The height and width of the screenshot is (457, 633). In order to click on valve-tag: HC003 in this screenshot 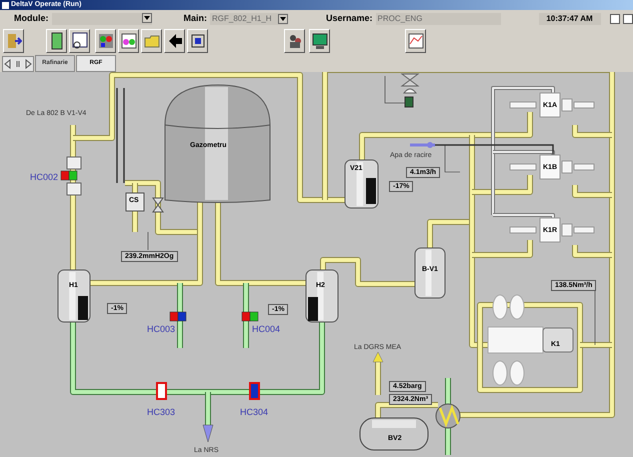, I will do `click(161, 329)`.